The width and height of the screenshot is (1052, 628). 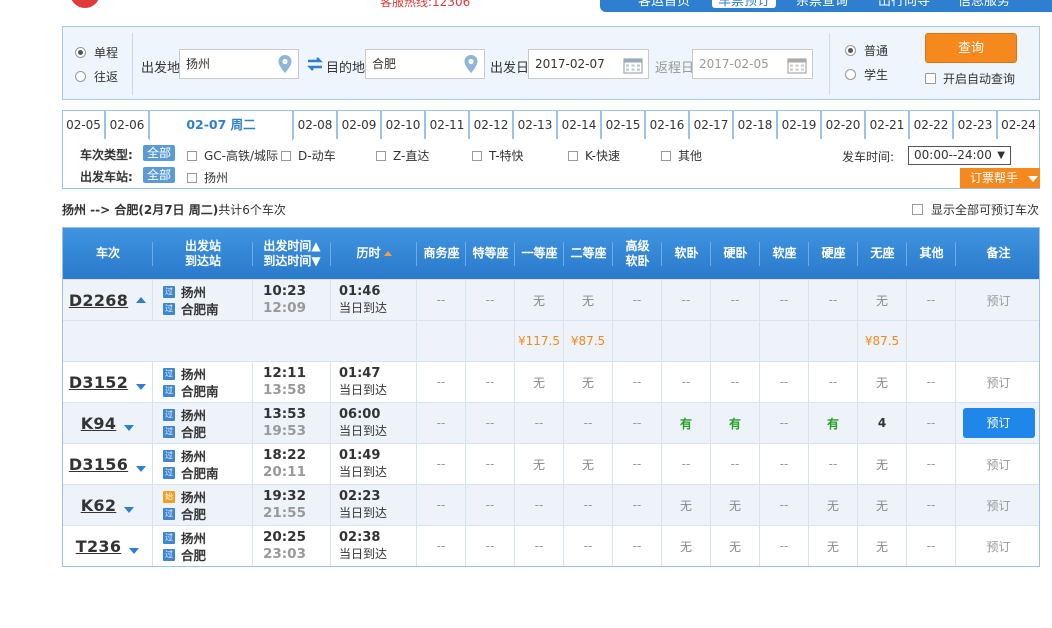 What do you see at coordinates (959, 155) in the screenshot?
I see `depart-time-select: 00:00--24:00 ▼` at bounding box center [959, 155].